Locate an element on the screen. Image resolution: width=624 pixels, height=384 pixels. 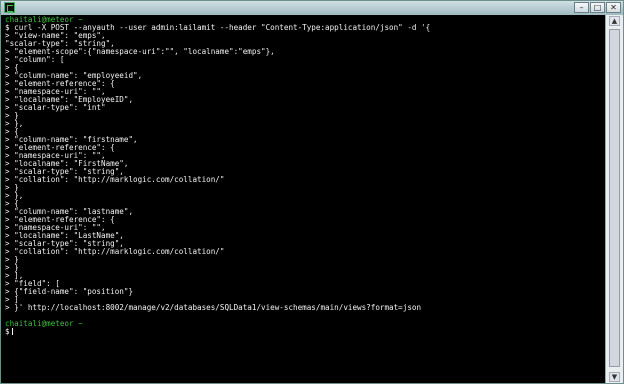
window-controls: – □ ✕ is located at coordinates (597, 7).